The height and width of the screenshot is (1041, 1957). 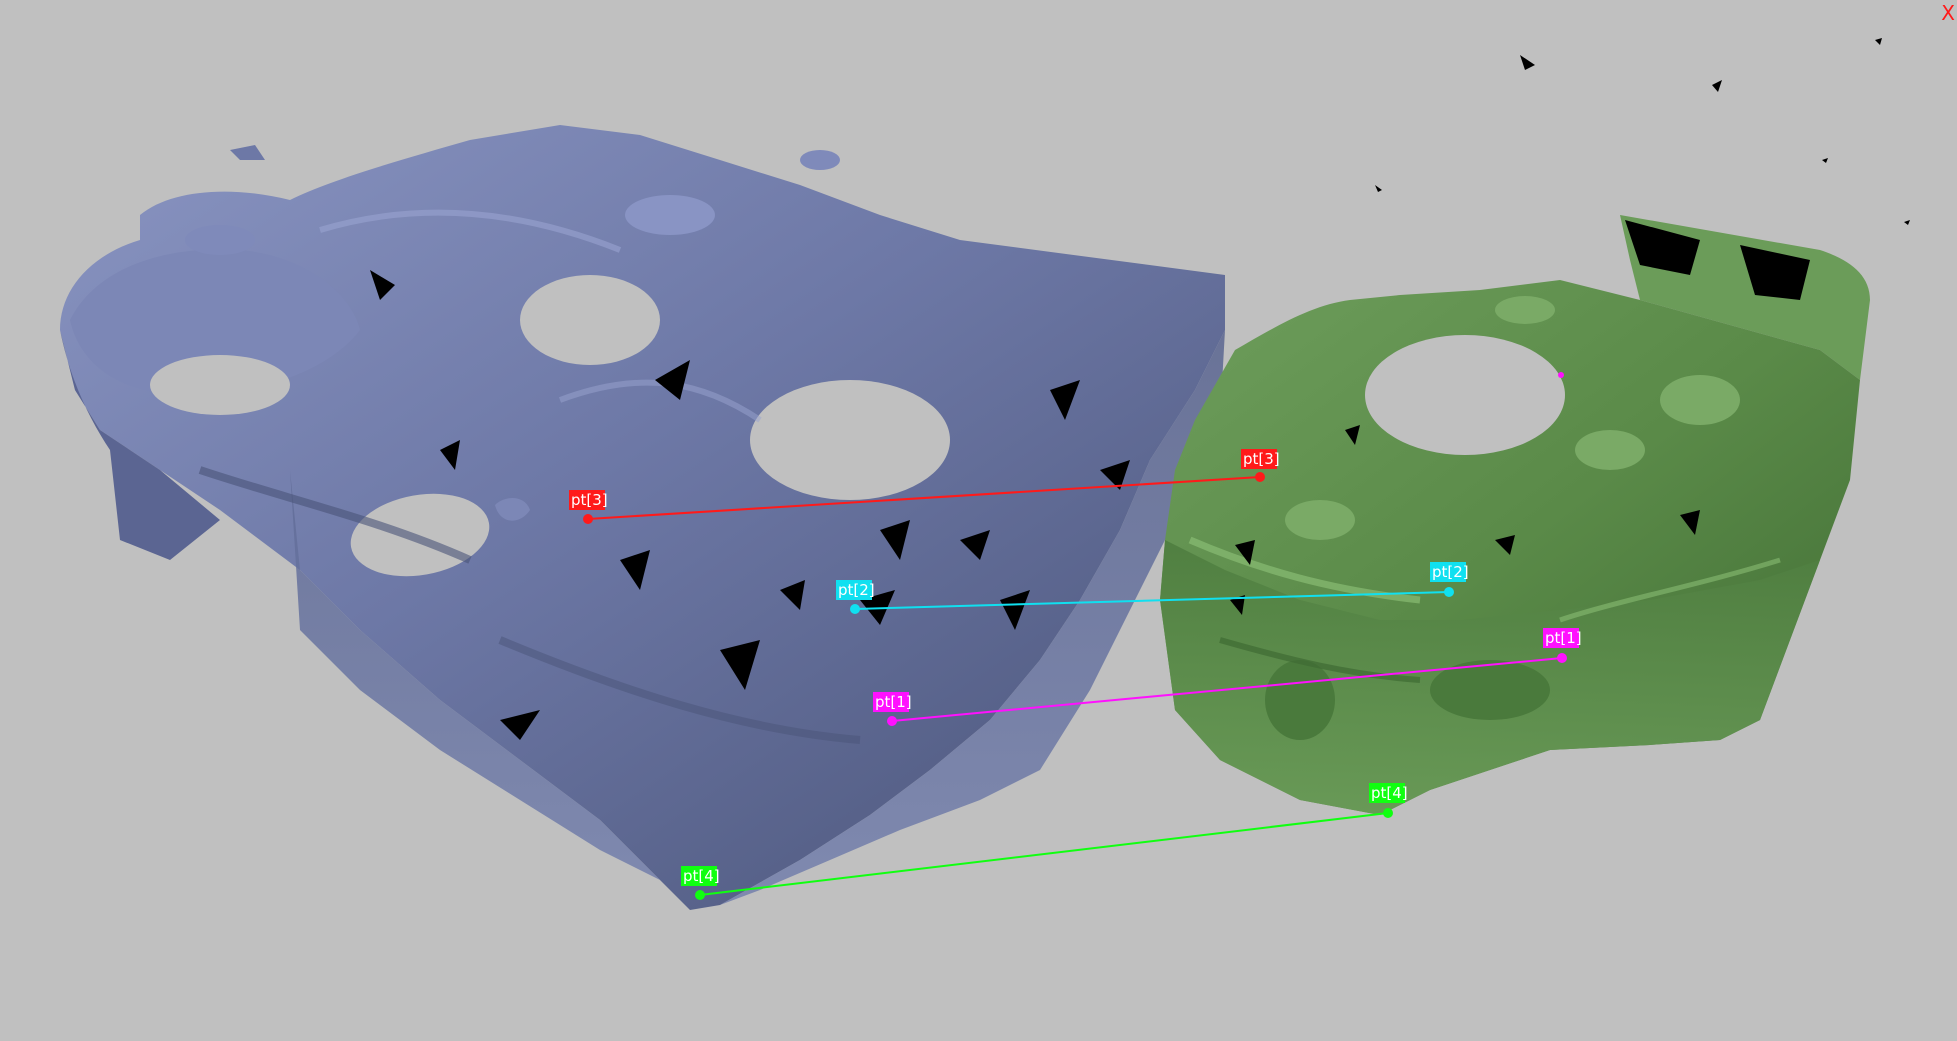 I want to click on target-point-label: pt[1], so click(x=1563, y=638).